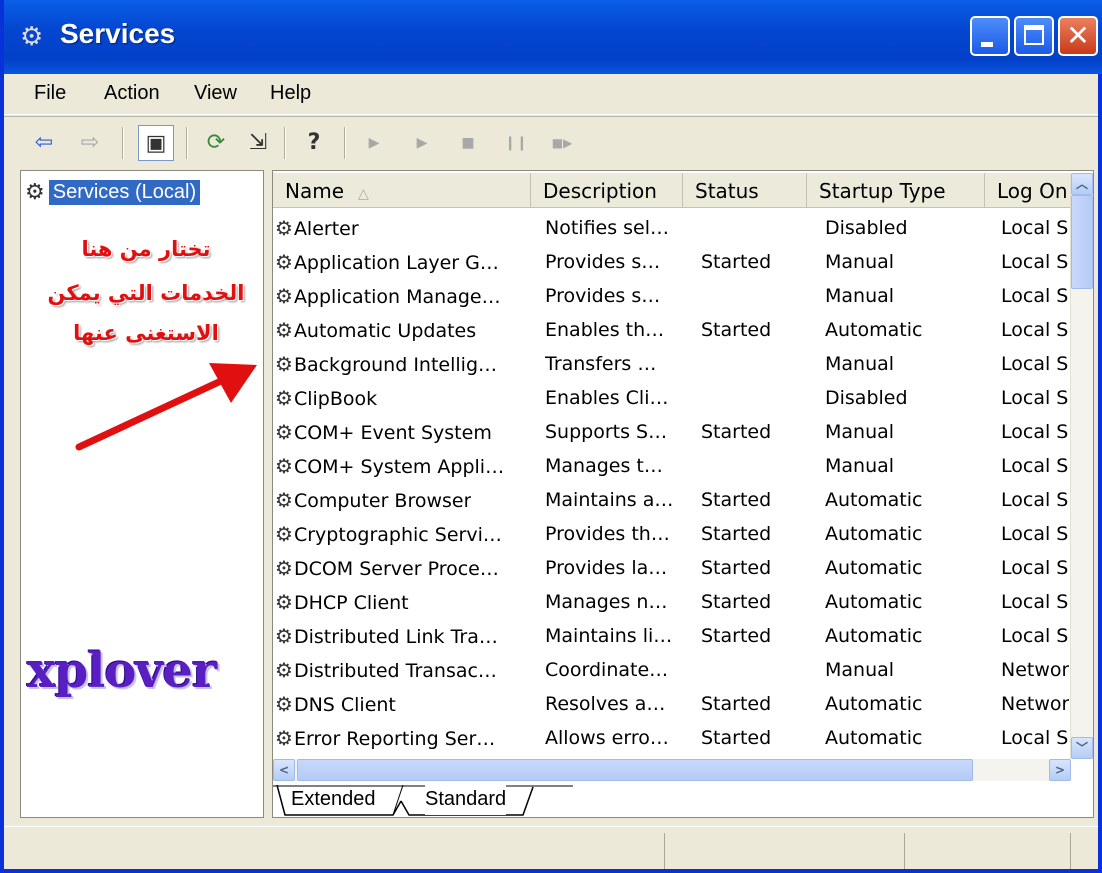  What do you see at coordinates (132, 93) in the screenshot?
I see `menu-action: Action` at bounding box center [132, 93].